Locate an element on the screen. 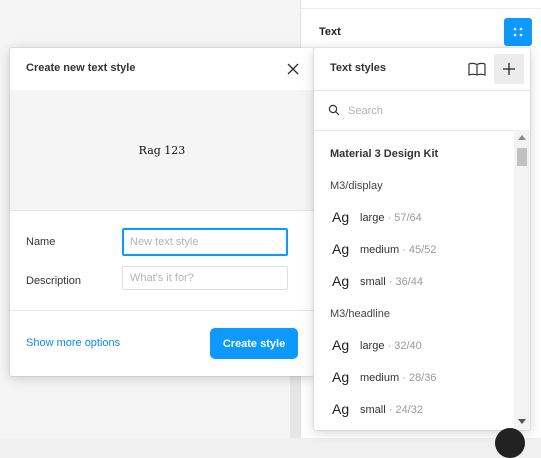 This screenshot has height=458, width=541. style-group-label: M3/headline is located at coordinates (360, 314).